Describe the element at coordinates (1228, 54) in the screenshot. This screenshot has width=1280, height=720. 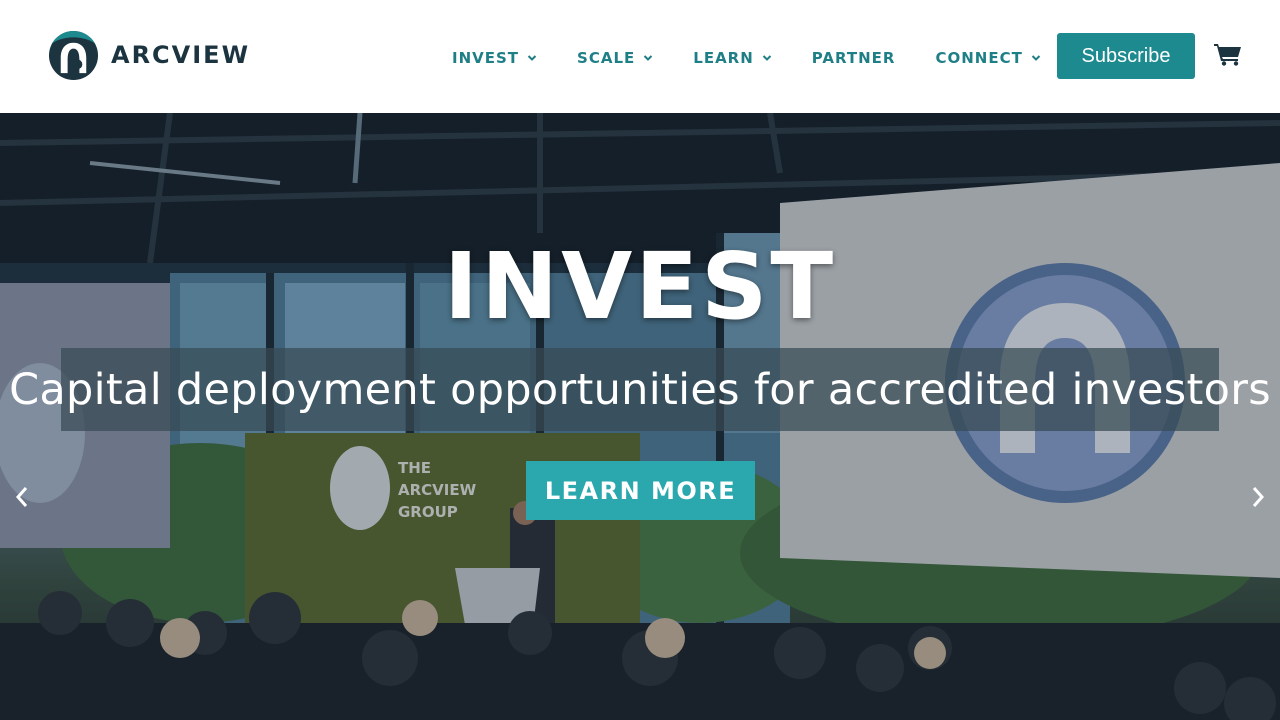
I see `cart-icon` at that location.